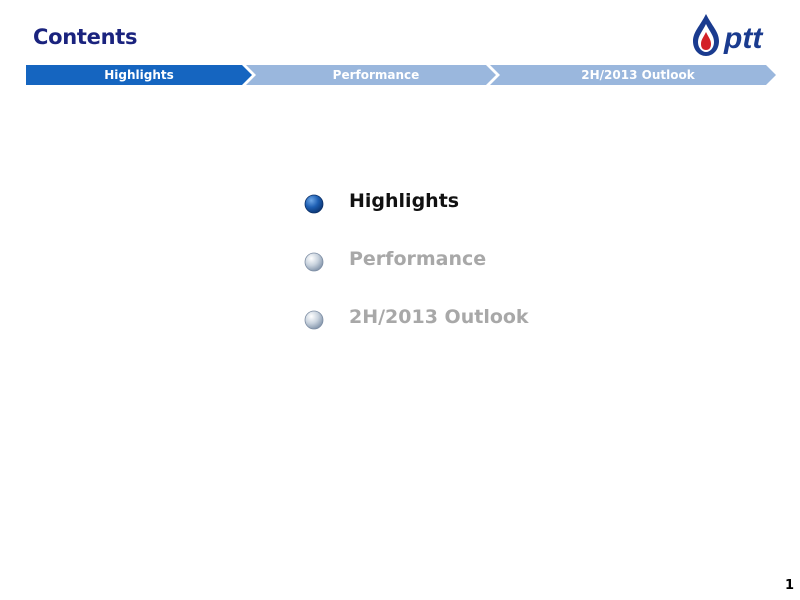 The height and width of the screenshot is (600, 800). I want to click on active-bullet-icon, so click(314, 204).